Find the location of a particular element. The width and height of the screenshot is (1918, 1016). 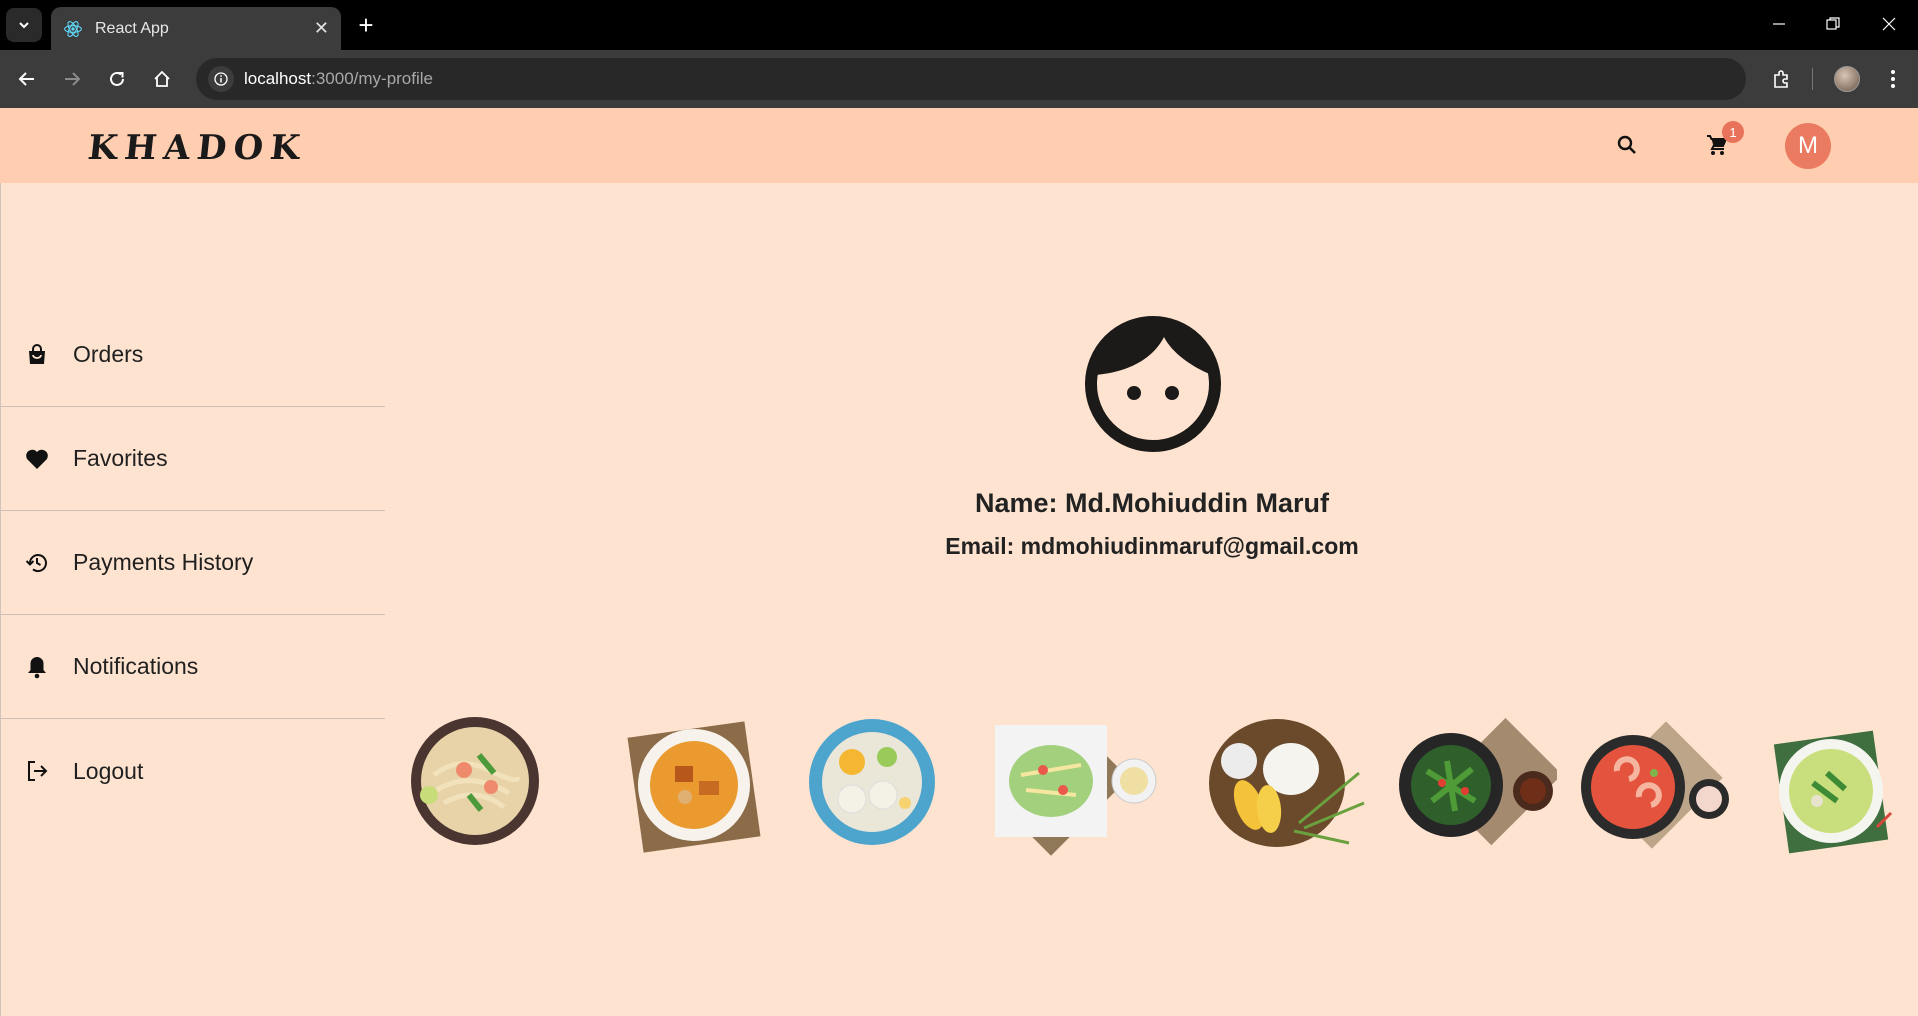

brand-logo: KHADOK is located at coordinates (197, 148).